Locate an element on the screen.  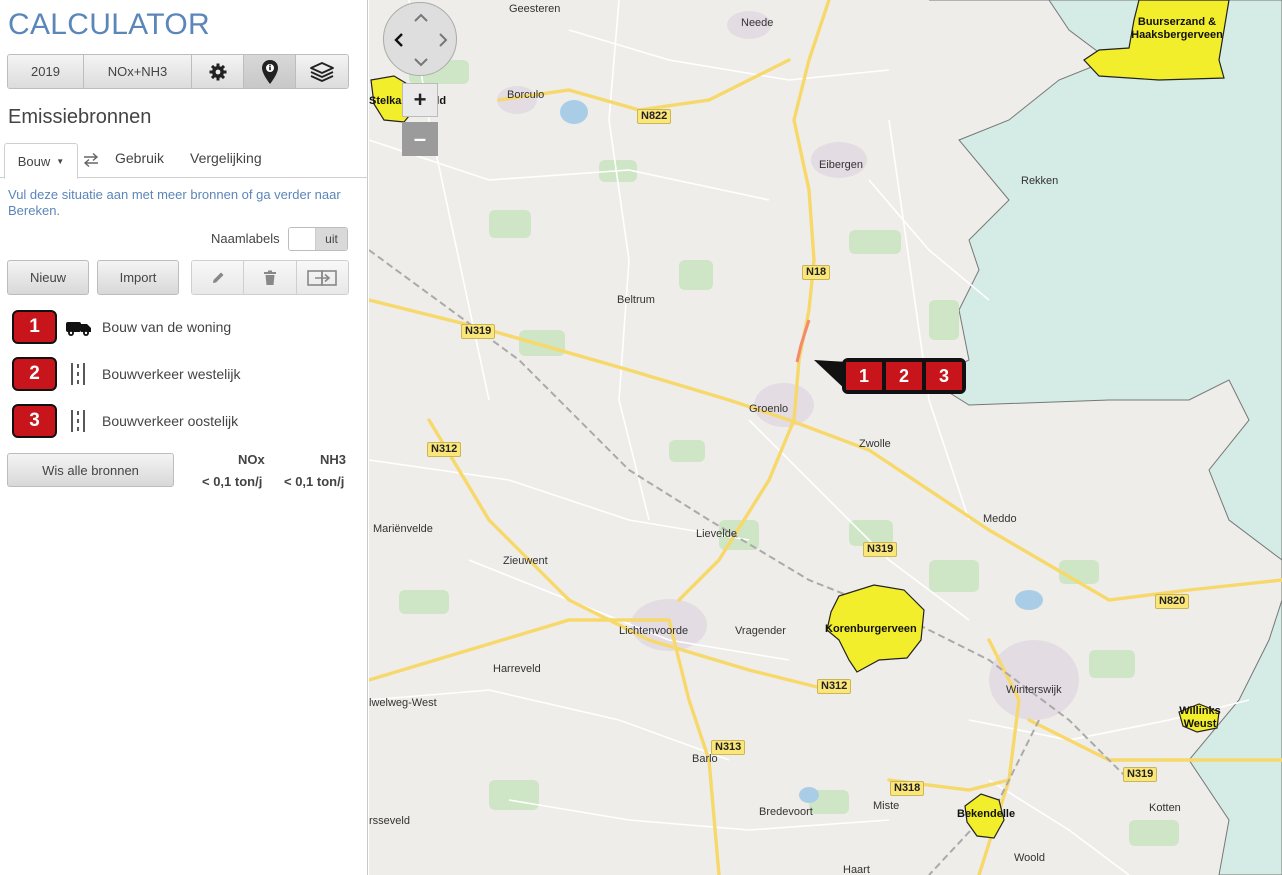
place-label: Borculo is located at coordinates (526, 95).